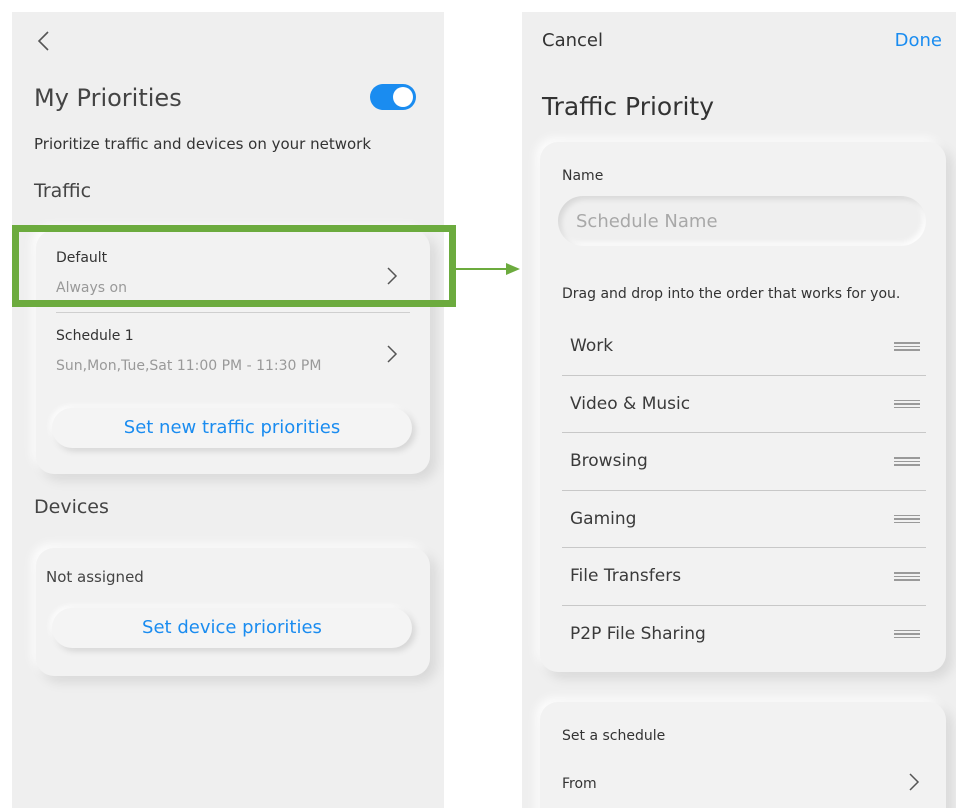 The height and width of the screenshot is (808, 956). Describe the element at coordinates (232, 628) in the screenshot. I see `set-device-priorities-button: Set device priorities` at that location.